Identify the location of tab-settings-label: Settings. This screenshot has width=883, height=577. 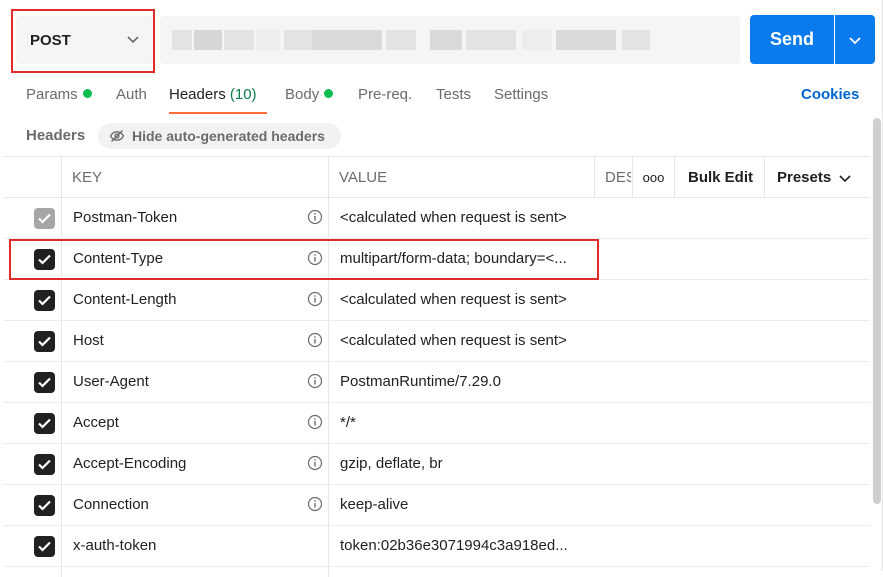
(521, 94).